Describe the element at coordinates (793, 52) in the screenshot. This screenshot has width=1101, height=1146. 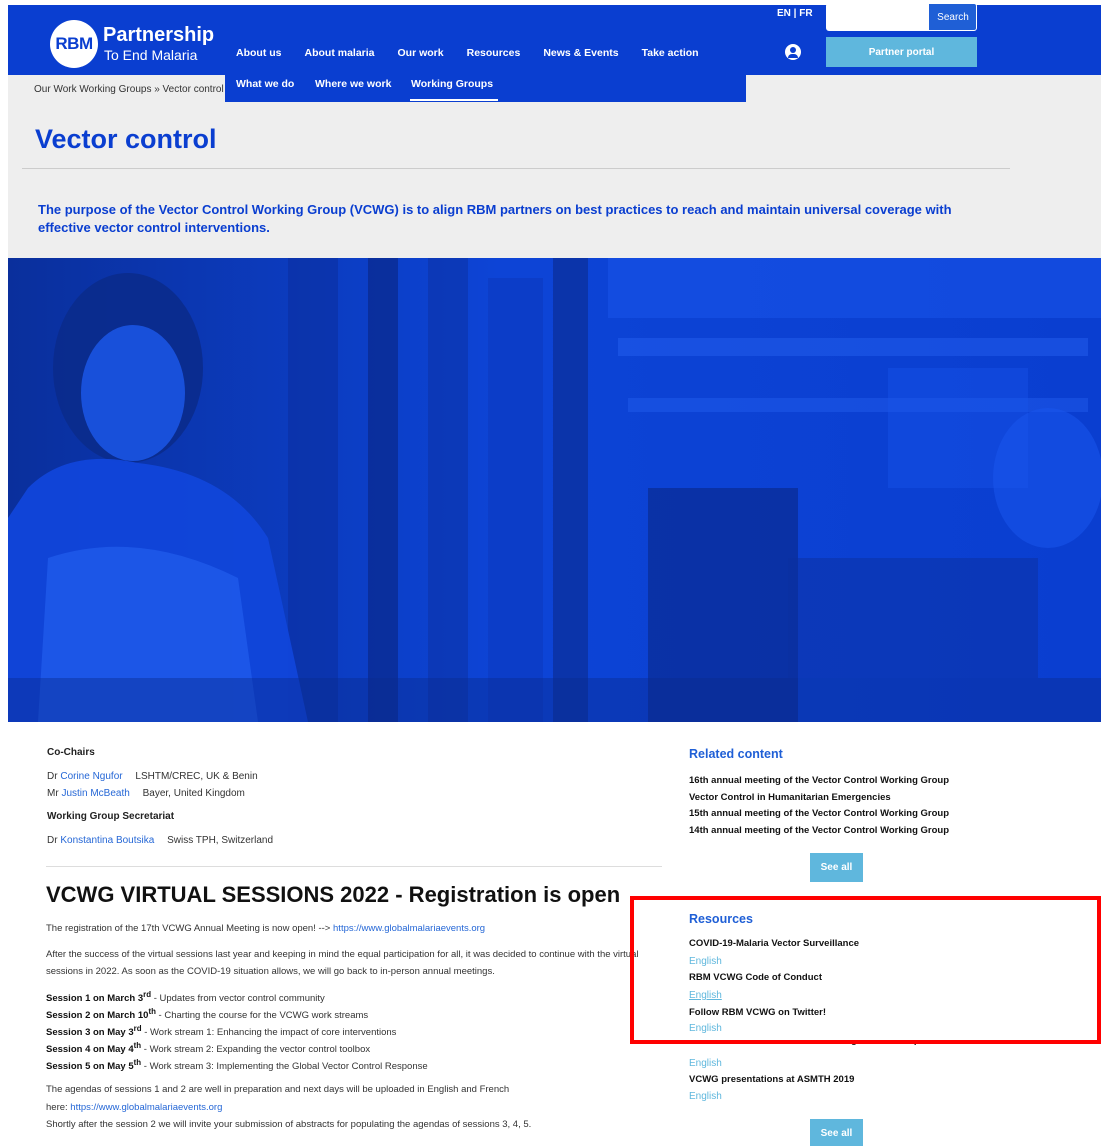
I see `user-icon` at that location.